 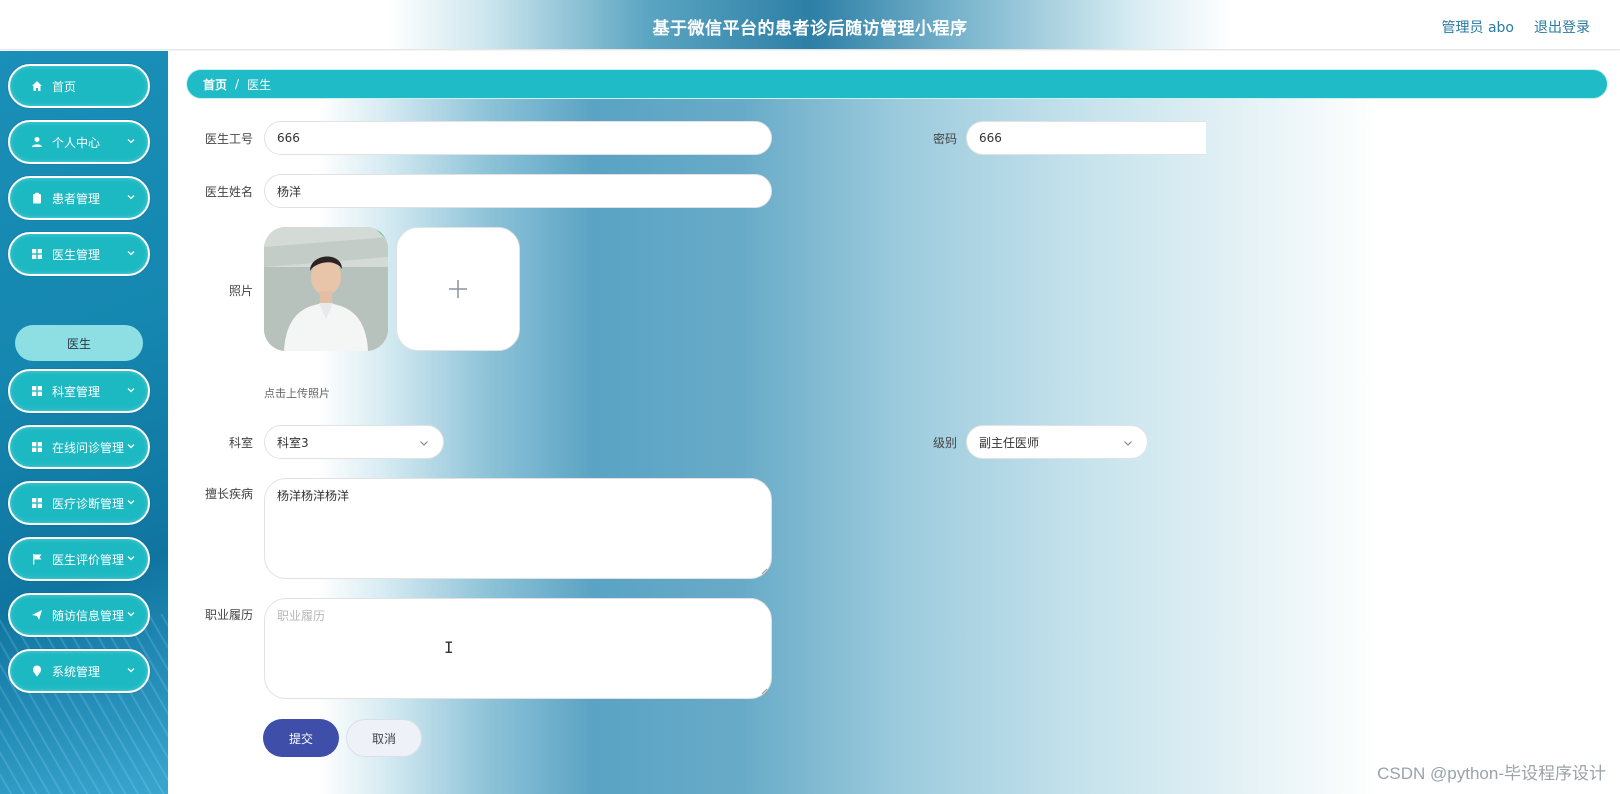 I want to click on specialty-value: 杨洋杨洋杨洋, so click(x=313, y=496).